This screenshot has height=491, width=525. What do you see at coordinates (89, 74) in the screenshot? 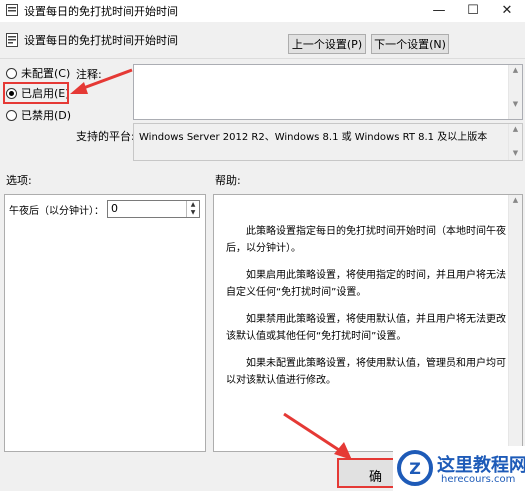
I see `comment-label: 注释:` at bounding box center [89, 74].